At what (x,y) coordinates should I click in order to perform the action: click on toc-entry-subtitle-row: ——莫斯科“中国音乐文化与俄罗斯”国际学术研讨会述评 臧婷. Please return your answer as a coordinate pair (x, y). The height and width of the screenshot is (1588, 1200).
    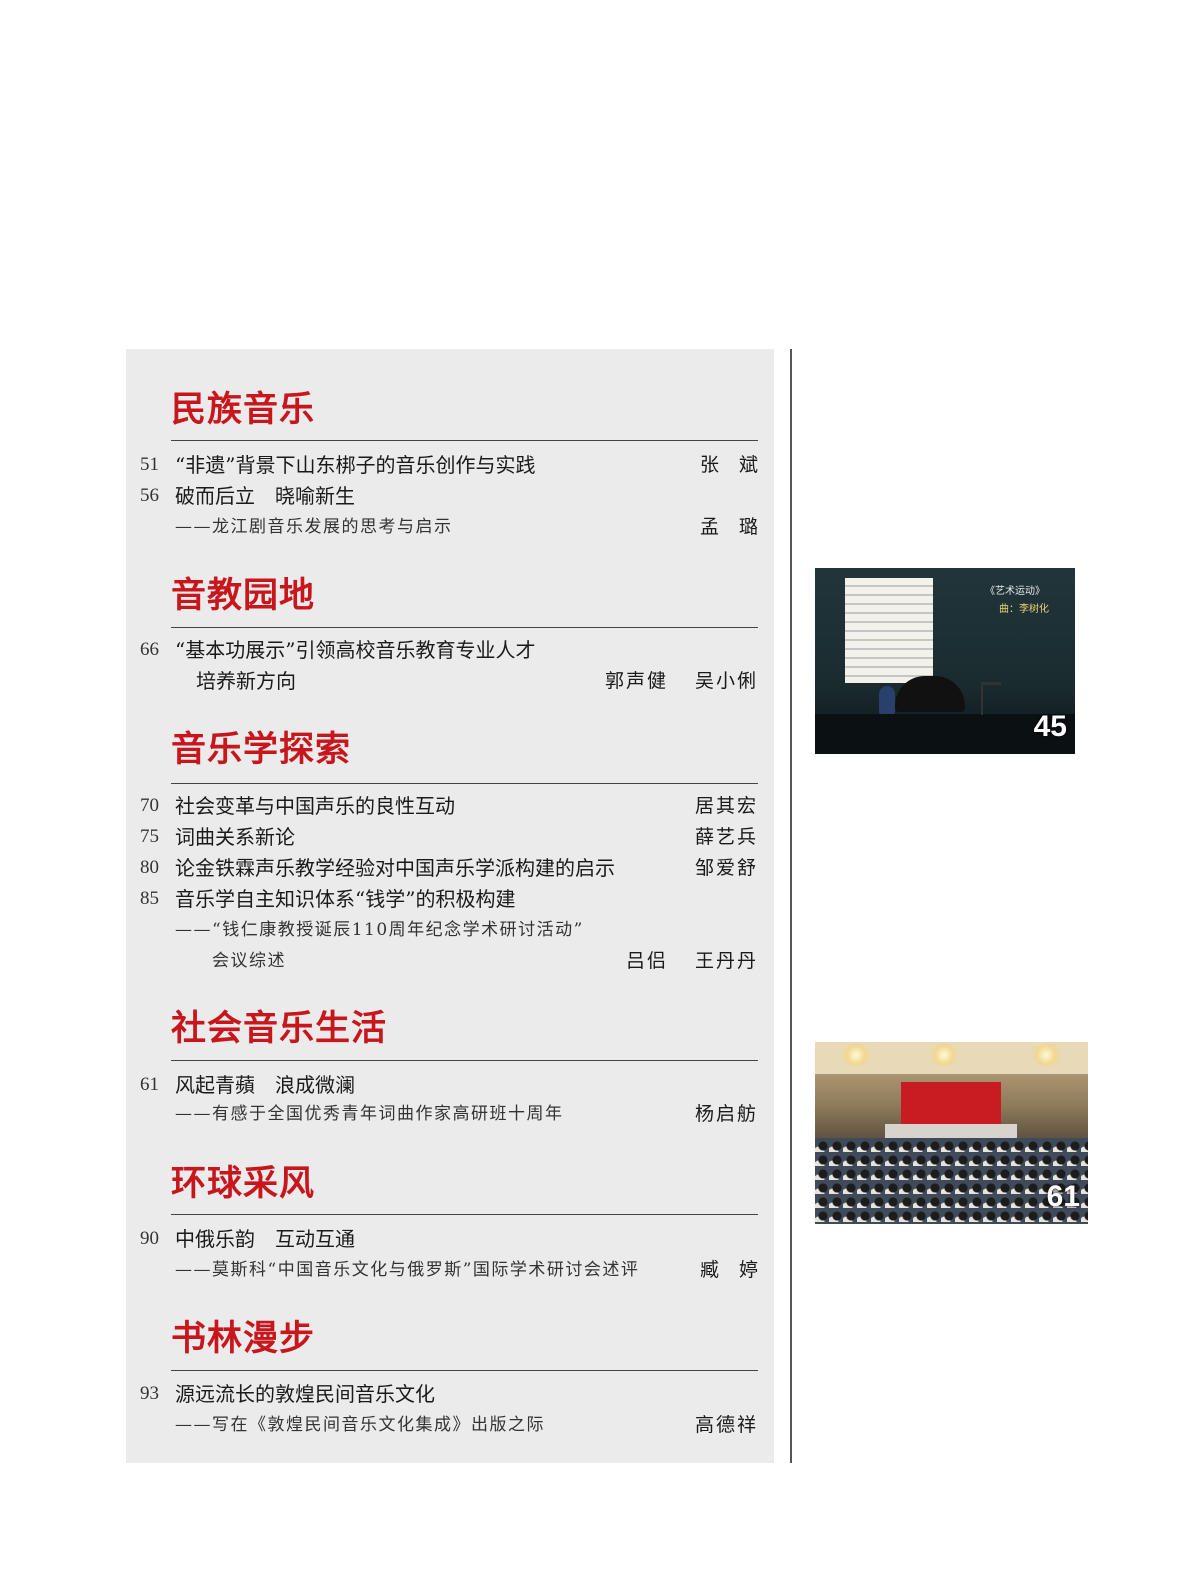
    Looking at the image, I should click on (450, 1270).